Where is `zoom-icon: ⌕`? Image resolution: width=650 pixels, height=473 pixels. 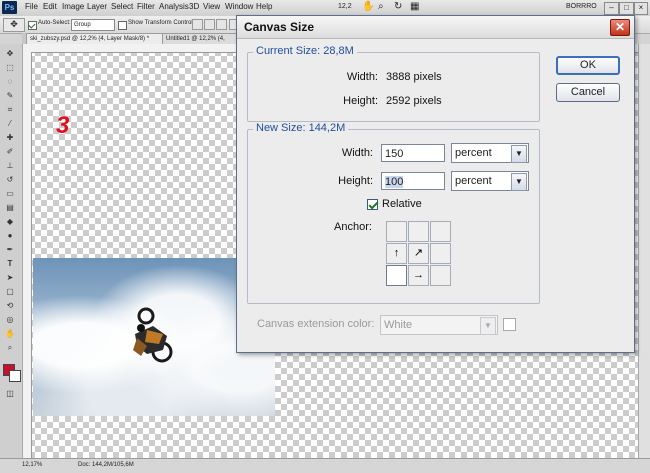 zoom-icon: ⌕ is located at coordinates (381, 6).